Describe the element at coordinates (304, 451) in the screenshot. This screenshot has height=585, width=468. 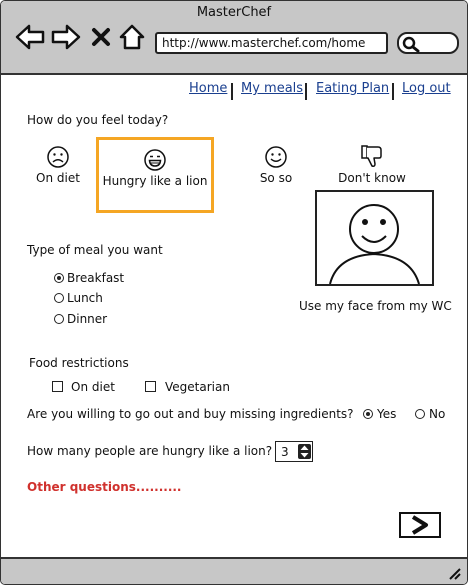
I see `stepper-arrows-icon` at that location.